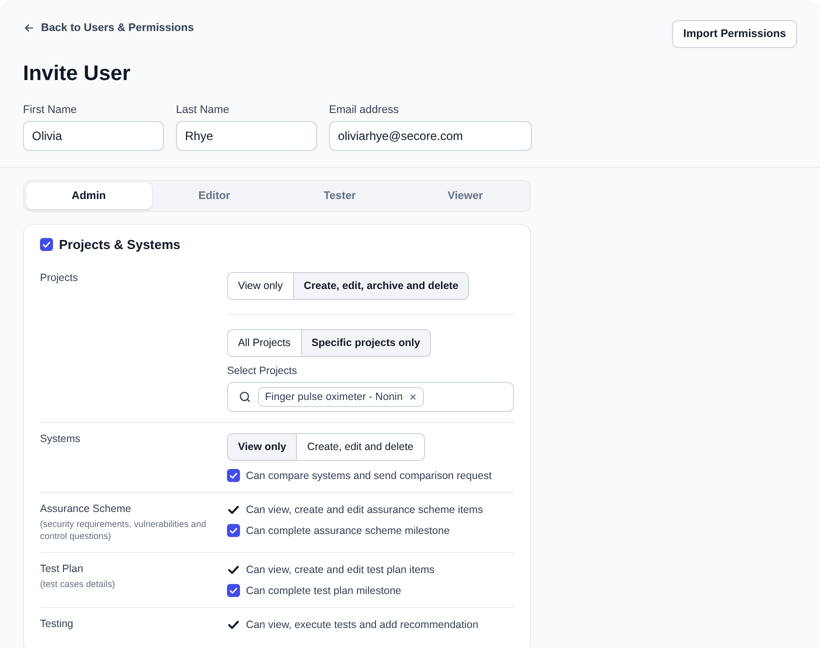 Image resolution: width=820 pixels, height=648 pixels. What do you see at coordinates (734, 34) in the screenshot?
I see `import-permissions-button: Import Permissions` at bounding box center [734, 34].